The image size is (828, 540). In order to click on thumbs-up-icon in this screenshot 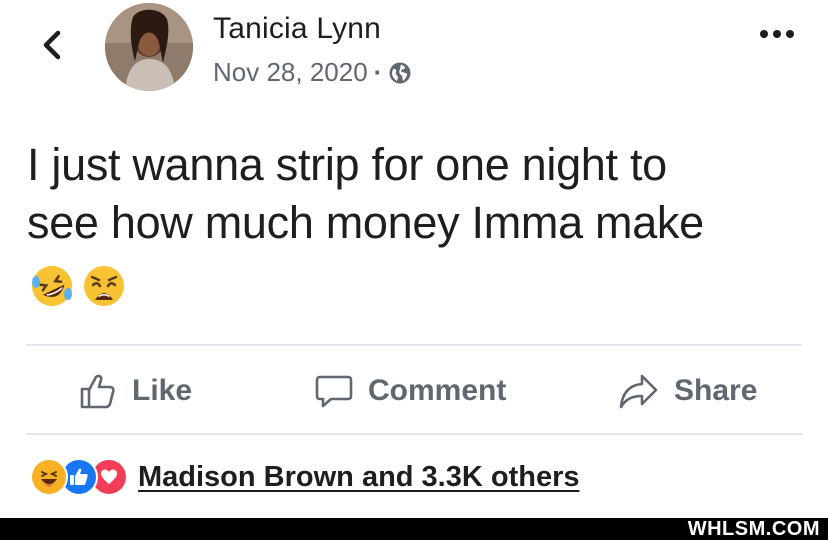, I will do `click(97, 391)`.